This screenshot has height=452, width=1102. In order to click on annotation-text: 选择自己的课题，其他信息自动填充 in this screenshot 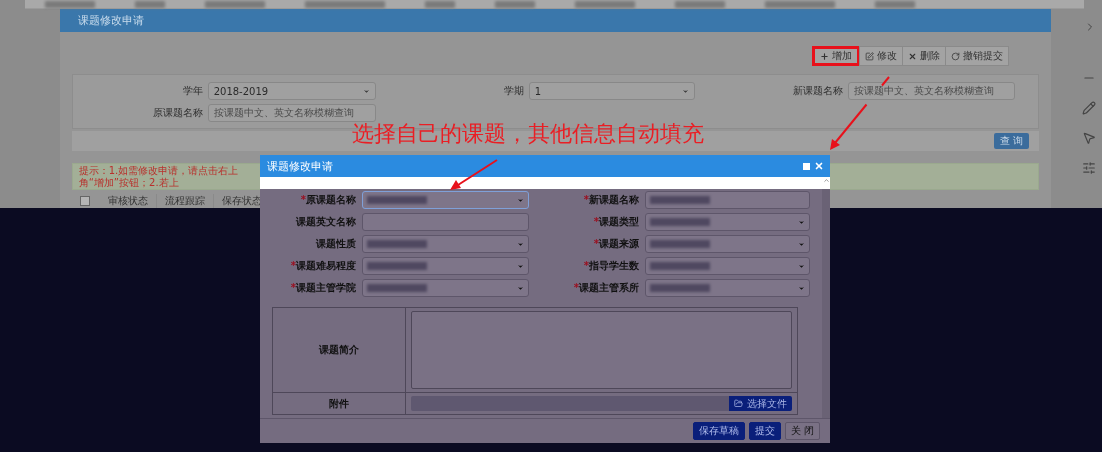, I will do `click(528, 134)`.